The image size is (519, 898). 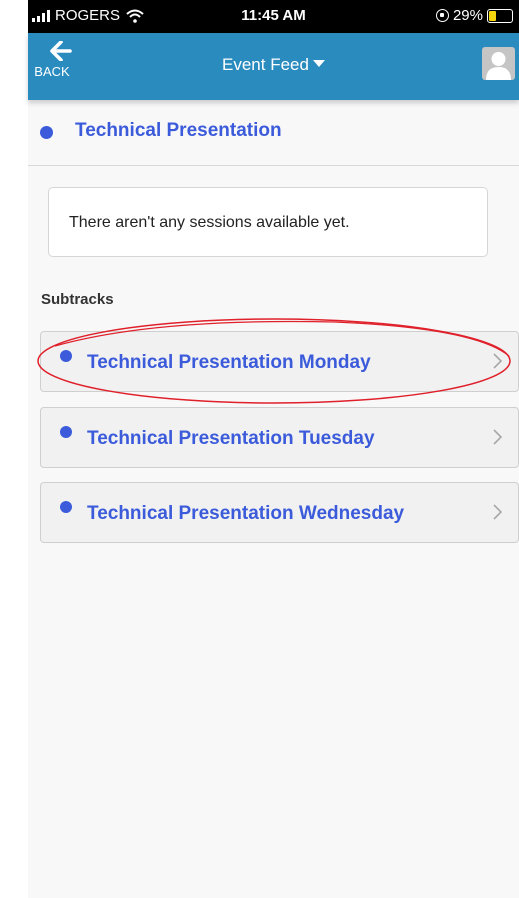 What do you see at coordinates (265, 64) in the screenshot?
I see `header-title: Event Feed` at bounding box center [265, 64].